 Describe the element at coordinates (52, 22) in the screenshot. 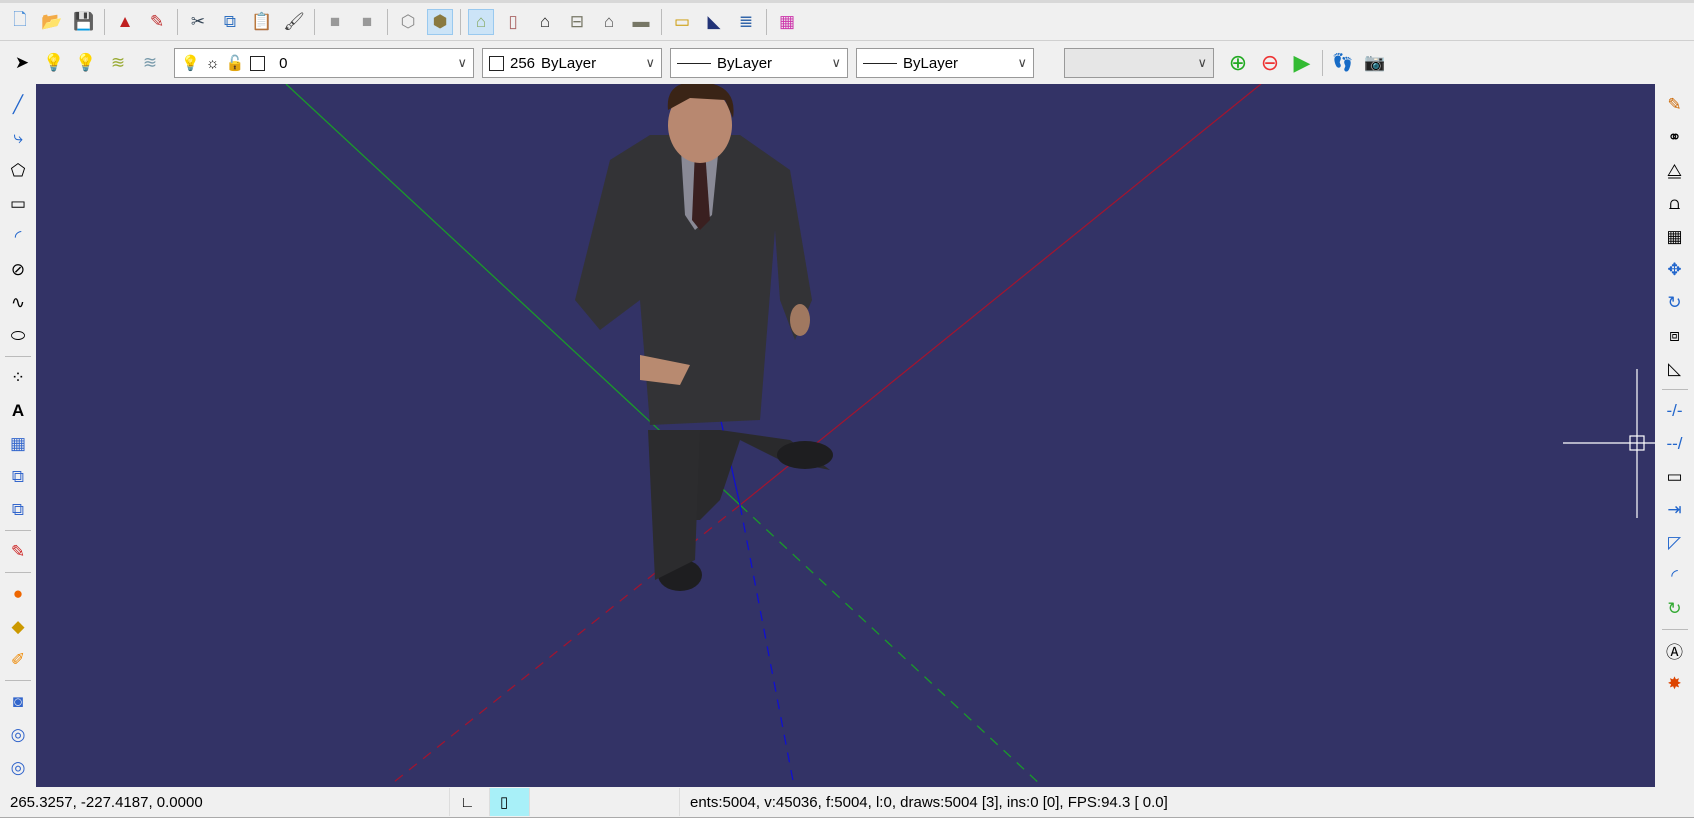

I see `open-icon: 📂` at that location.